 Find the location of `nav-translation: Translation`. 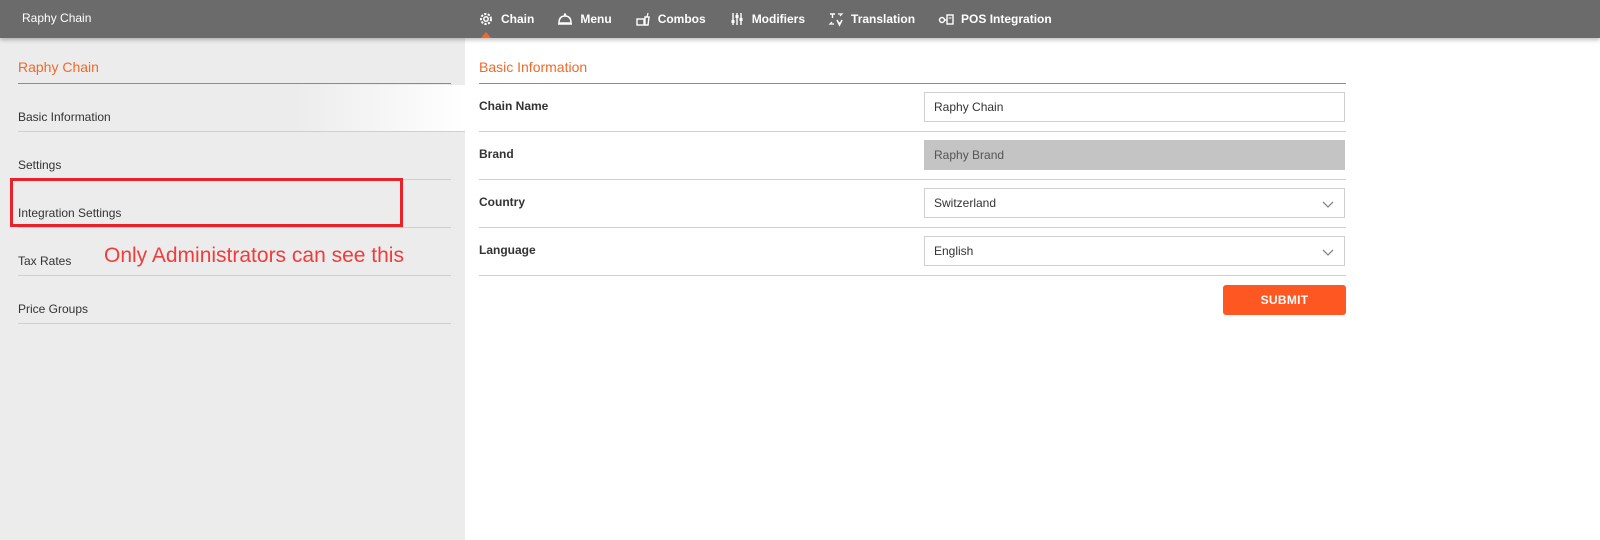

nav-translation: Translation is located at coordinates (871, 19).